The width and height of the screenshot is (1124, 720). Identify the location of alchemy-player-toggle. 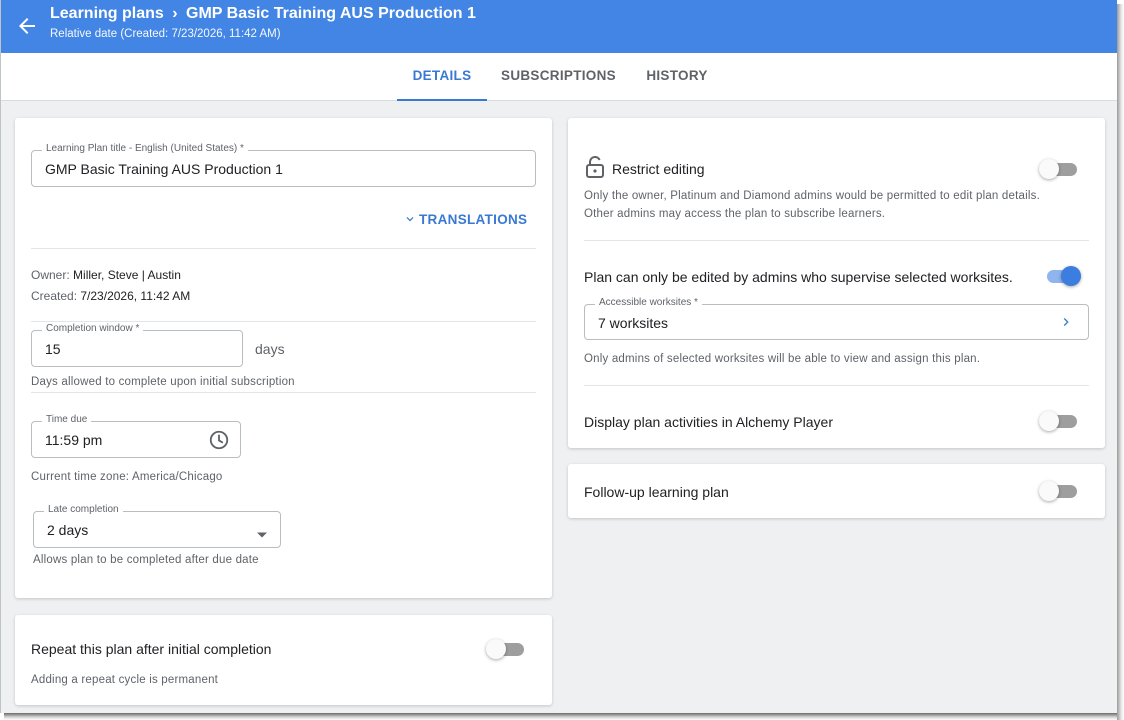
(1058, 421).